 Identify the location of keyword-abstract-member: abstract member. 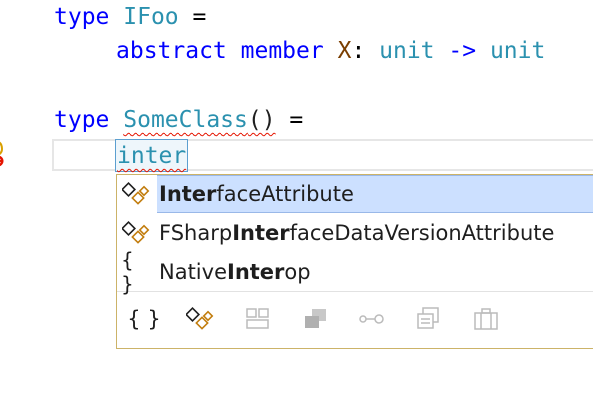
(220, 51).